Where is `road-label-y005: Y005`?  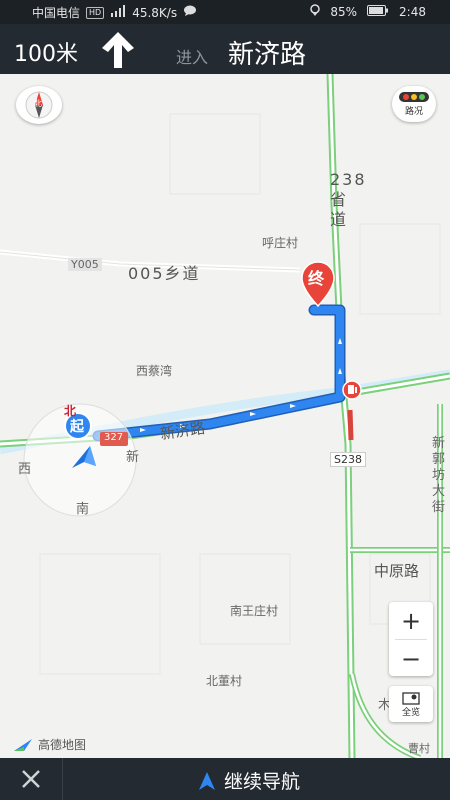 road-label-y005: Y005 is located at coordinates (85, 264).